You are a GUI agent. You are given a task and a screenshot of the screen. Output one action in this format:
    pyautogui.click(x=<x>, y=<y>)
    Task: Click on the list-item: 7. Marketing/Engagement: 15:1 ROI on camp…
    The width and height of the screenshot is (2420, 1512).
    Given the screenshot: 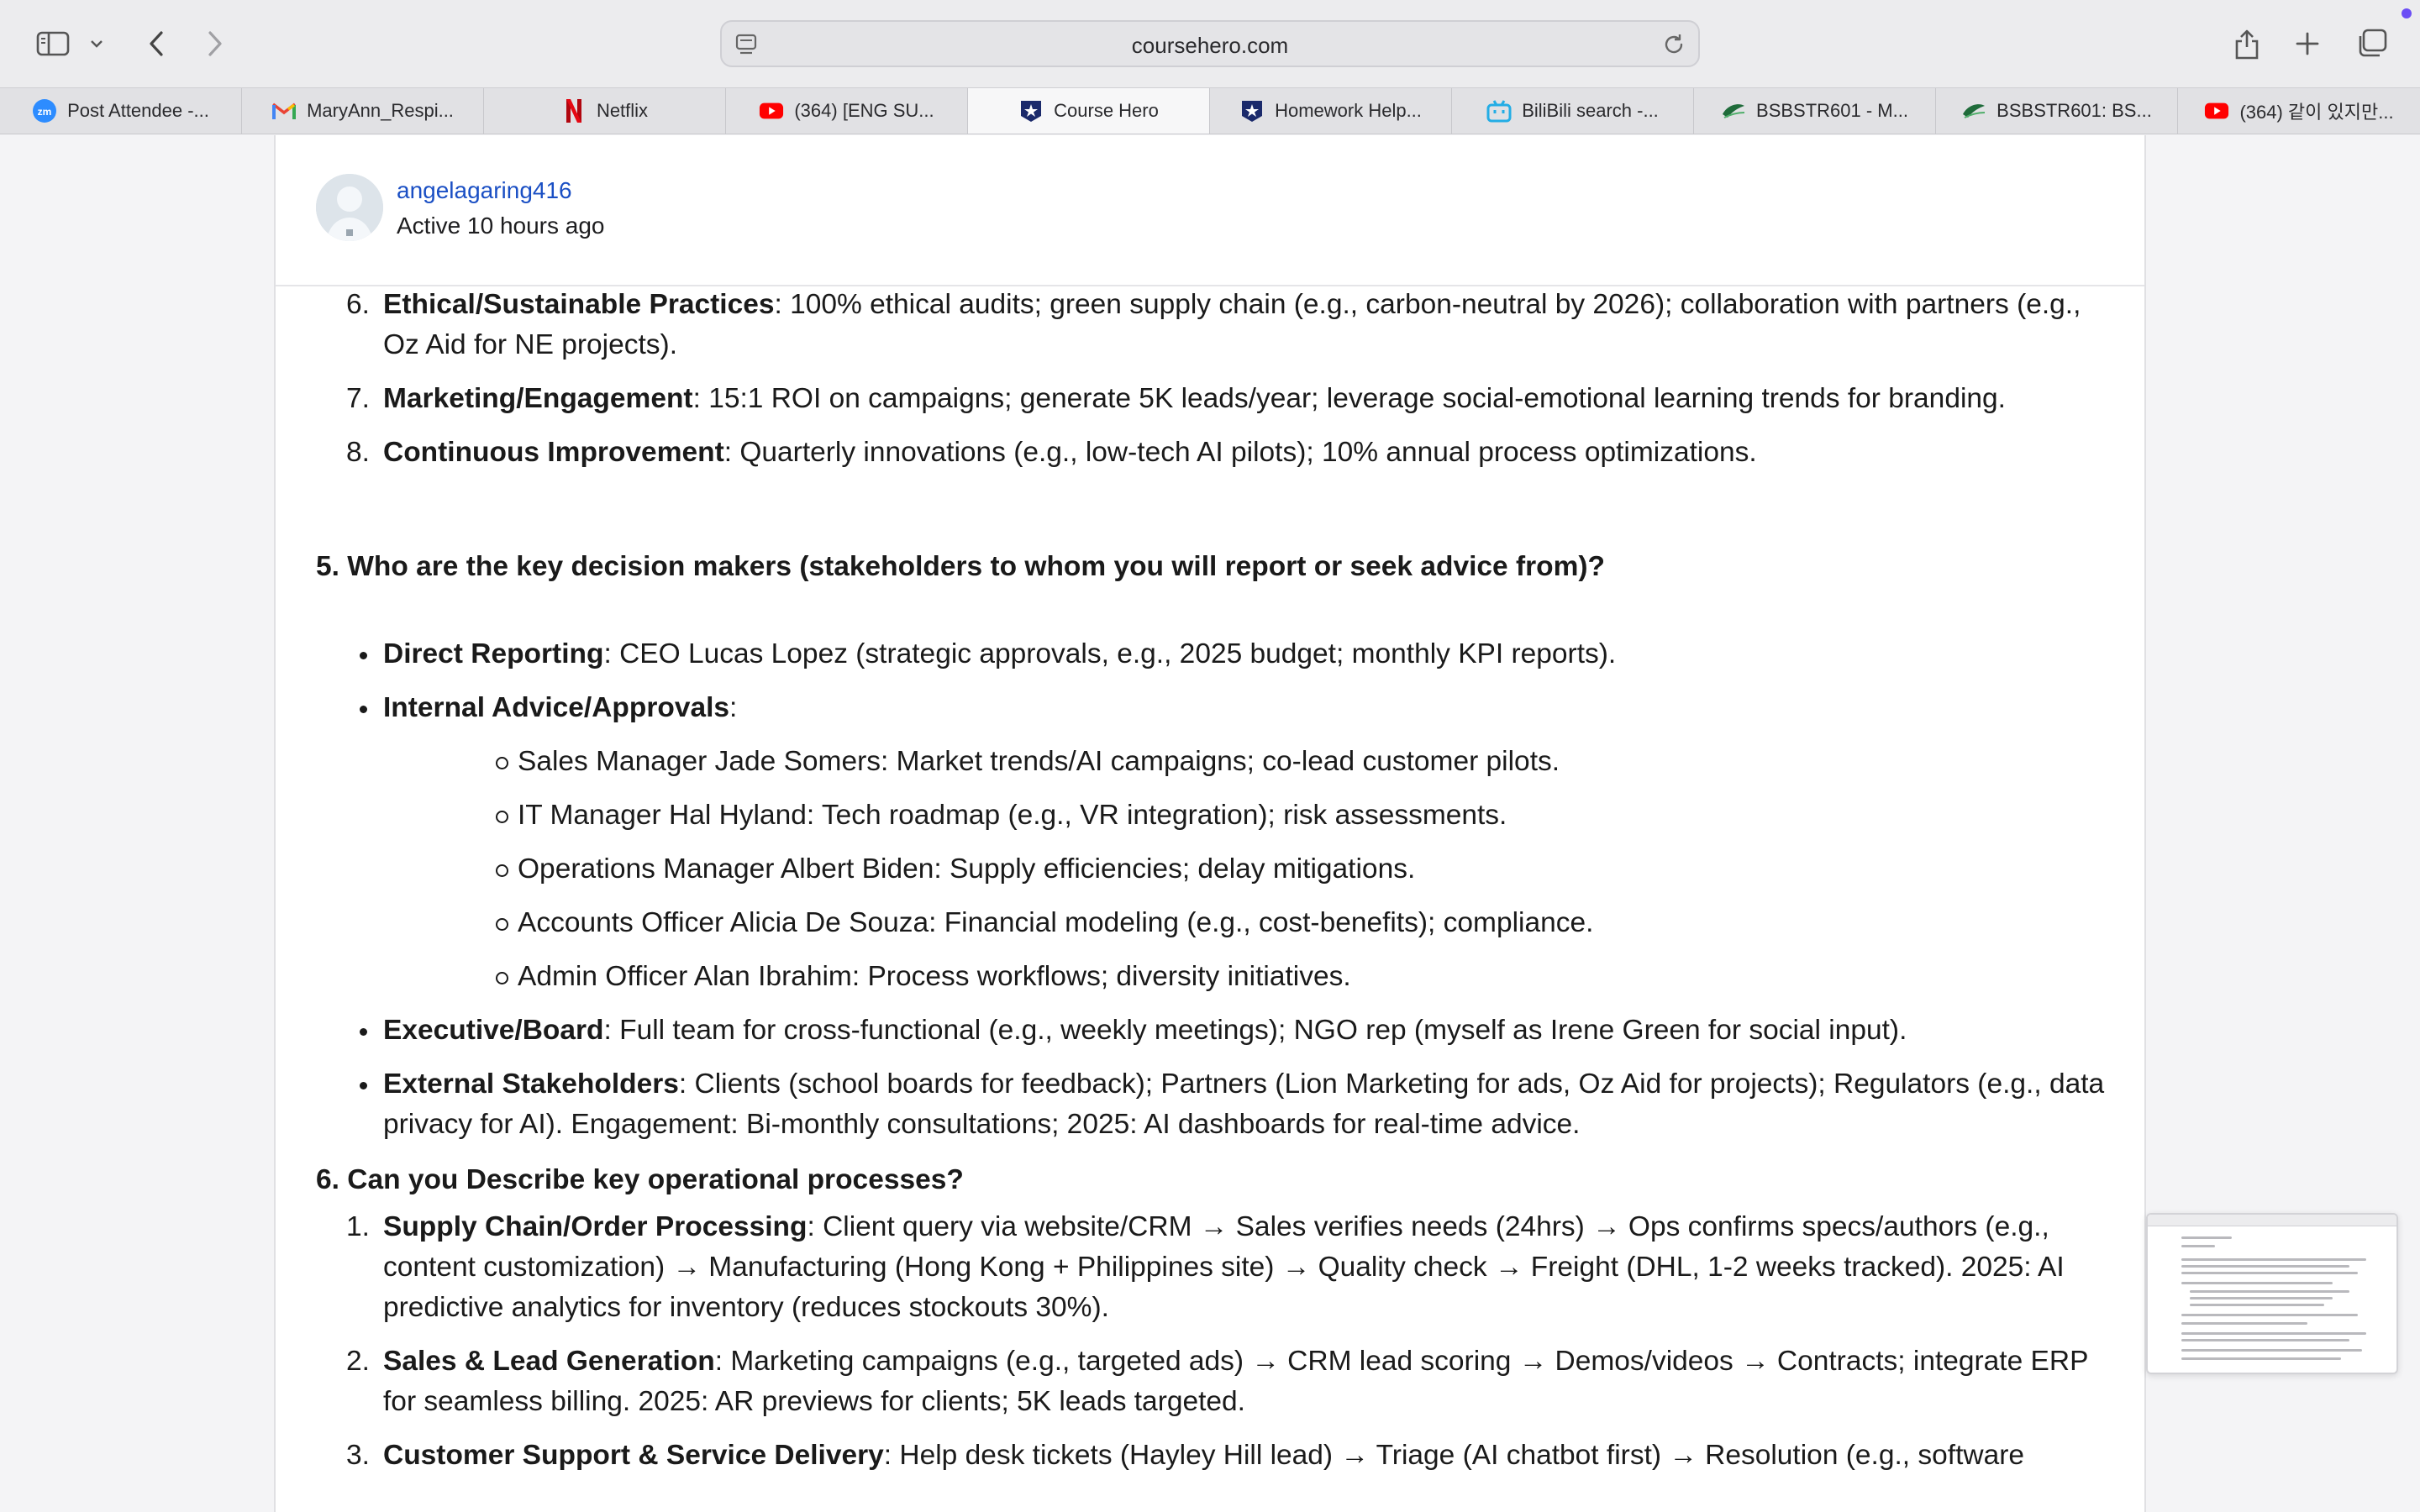 What is the action you would take?
    pyautogui.click(x=1215, y=399)
    